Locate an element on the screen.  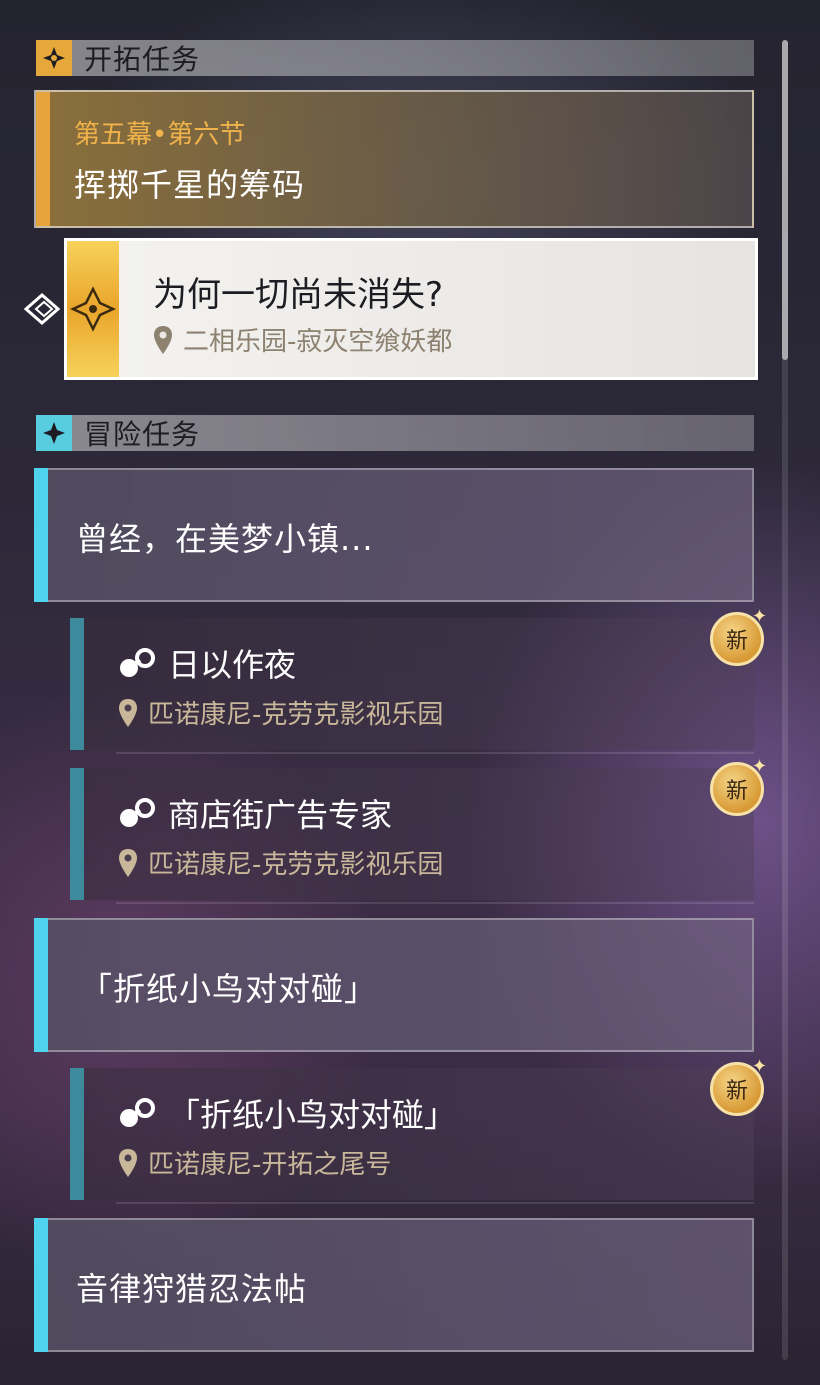
active-quest-emblem is located at coordinates (93, 309).